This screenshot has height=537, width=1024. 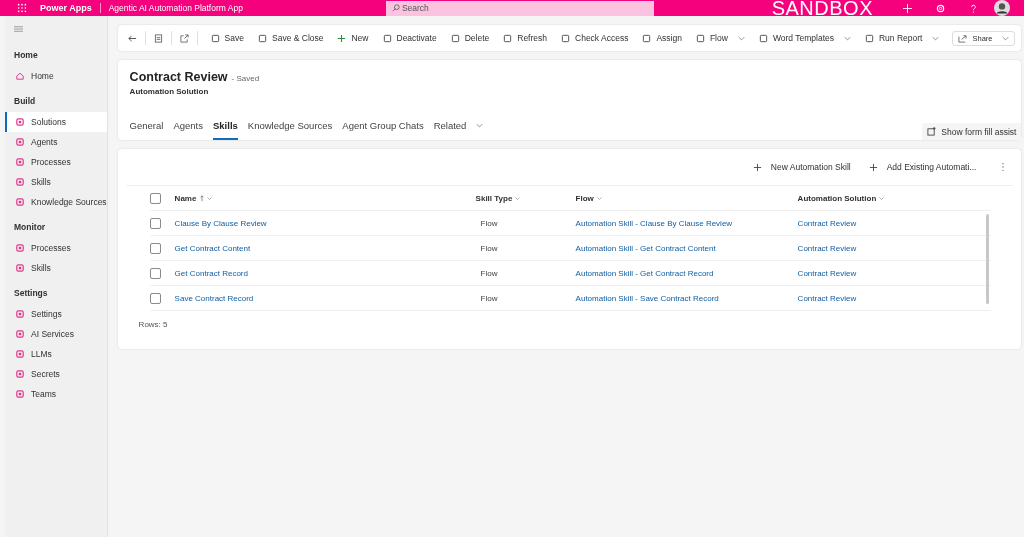 What do you see at coordinates (56, 142) in the screenshot?
I see `sidebar-item: Agents` at bounding box center [56, 142].